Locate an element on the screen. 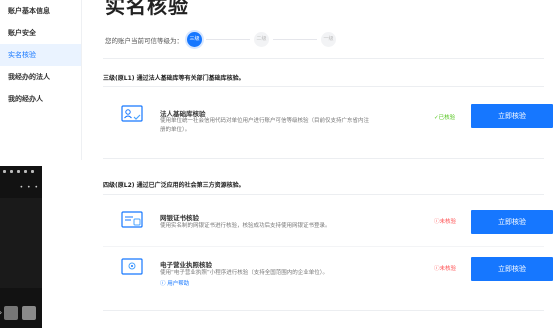  status-verified: ✓已核验 is located at coordinates (444, 117).